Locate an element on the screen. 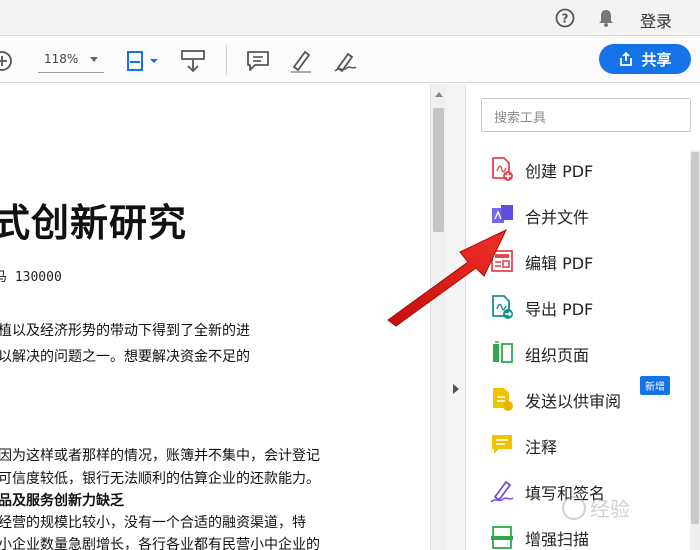  doc-line: 植以及经济形势的带动下得到了全新的进 is located at coordinates (125, 331).